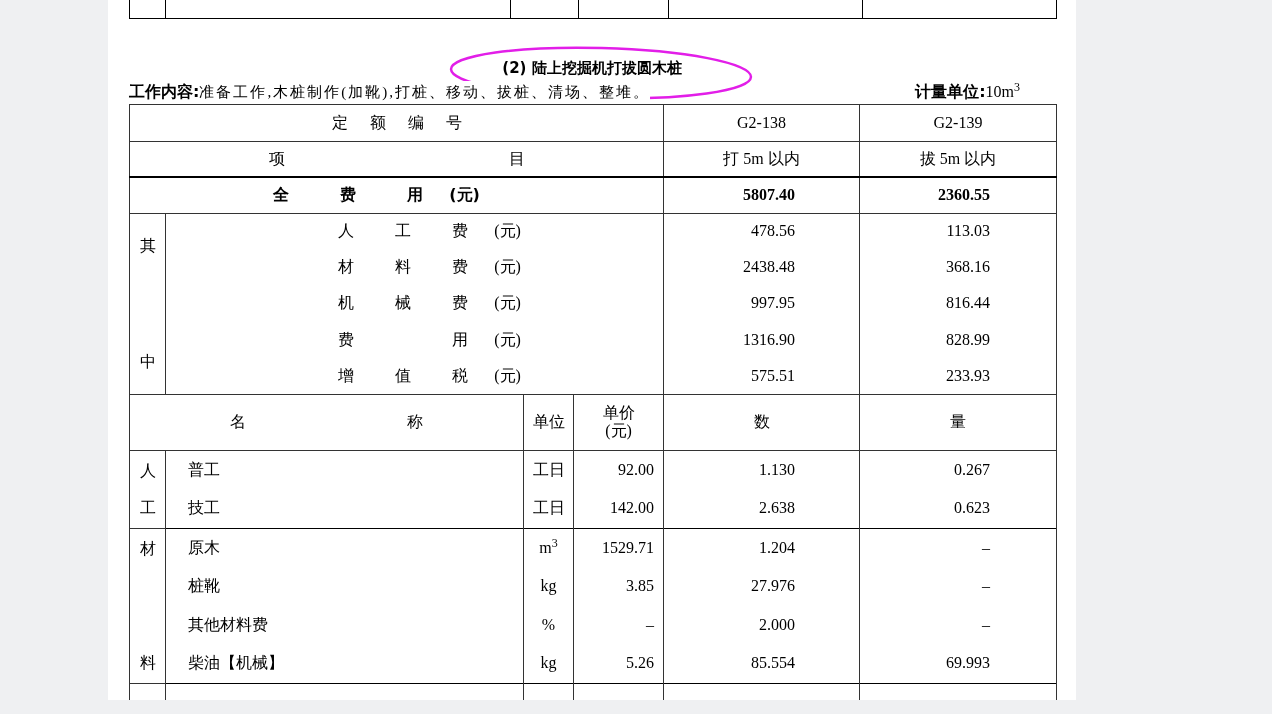 This screenshot has width=1272, height=714. What do you see at coordinates (204, 586) in the screenshot?
I see `cell-text: 桩靴` at bounding box center [204, 586].